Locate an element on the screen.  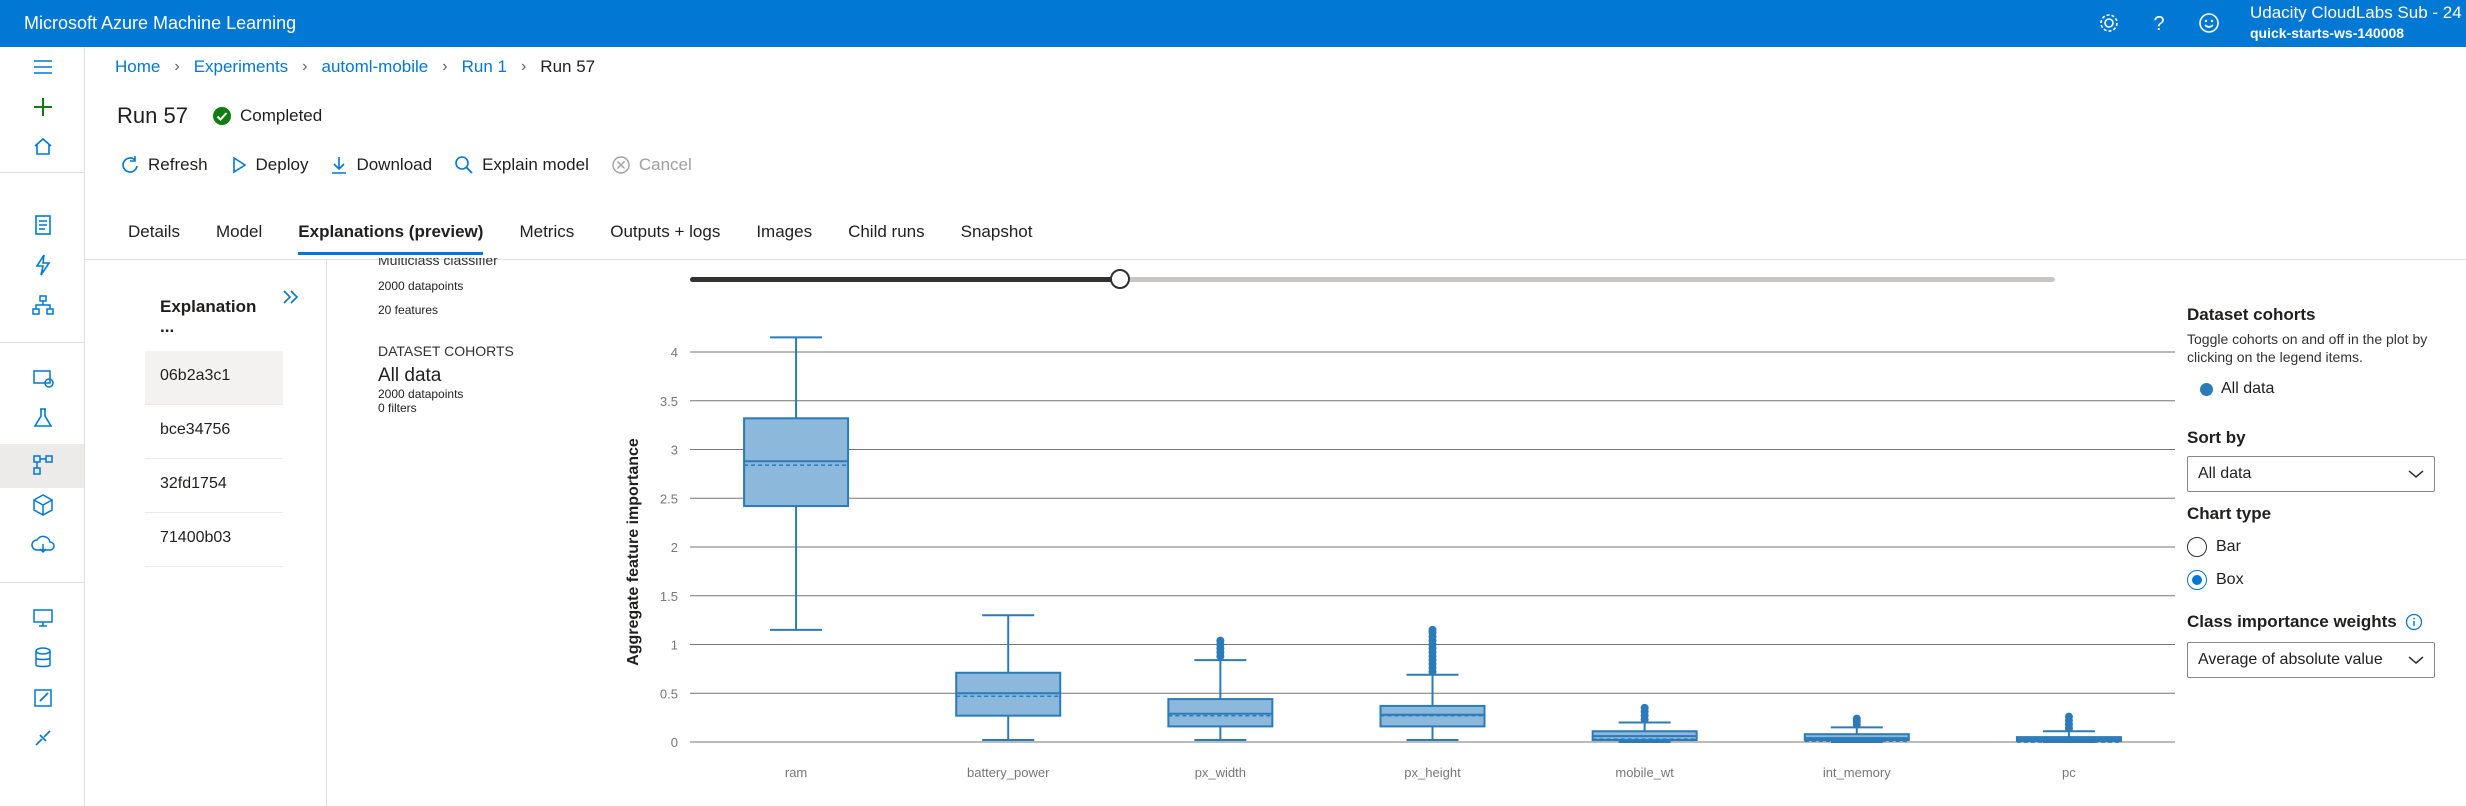
features-text: 20 features is located at coordinates (408, 310).